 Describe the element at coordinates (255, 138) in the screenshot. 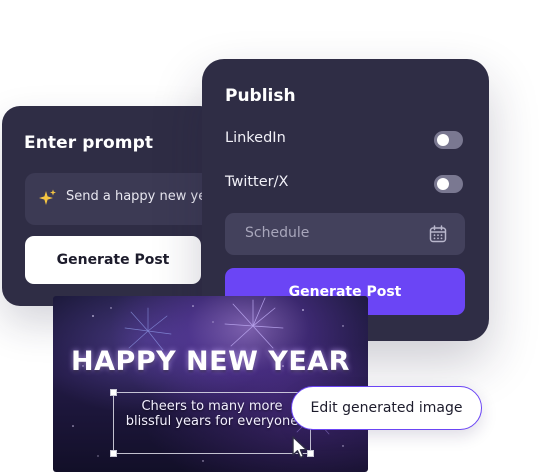

I see `linkedin-label: LinkedIn` at that location.